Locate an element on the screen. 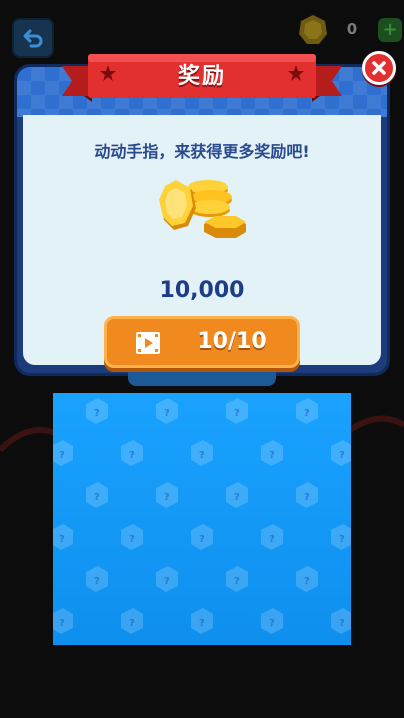 This screenshot has height=718, width=404. close-button is located at coordinates (379, 68).